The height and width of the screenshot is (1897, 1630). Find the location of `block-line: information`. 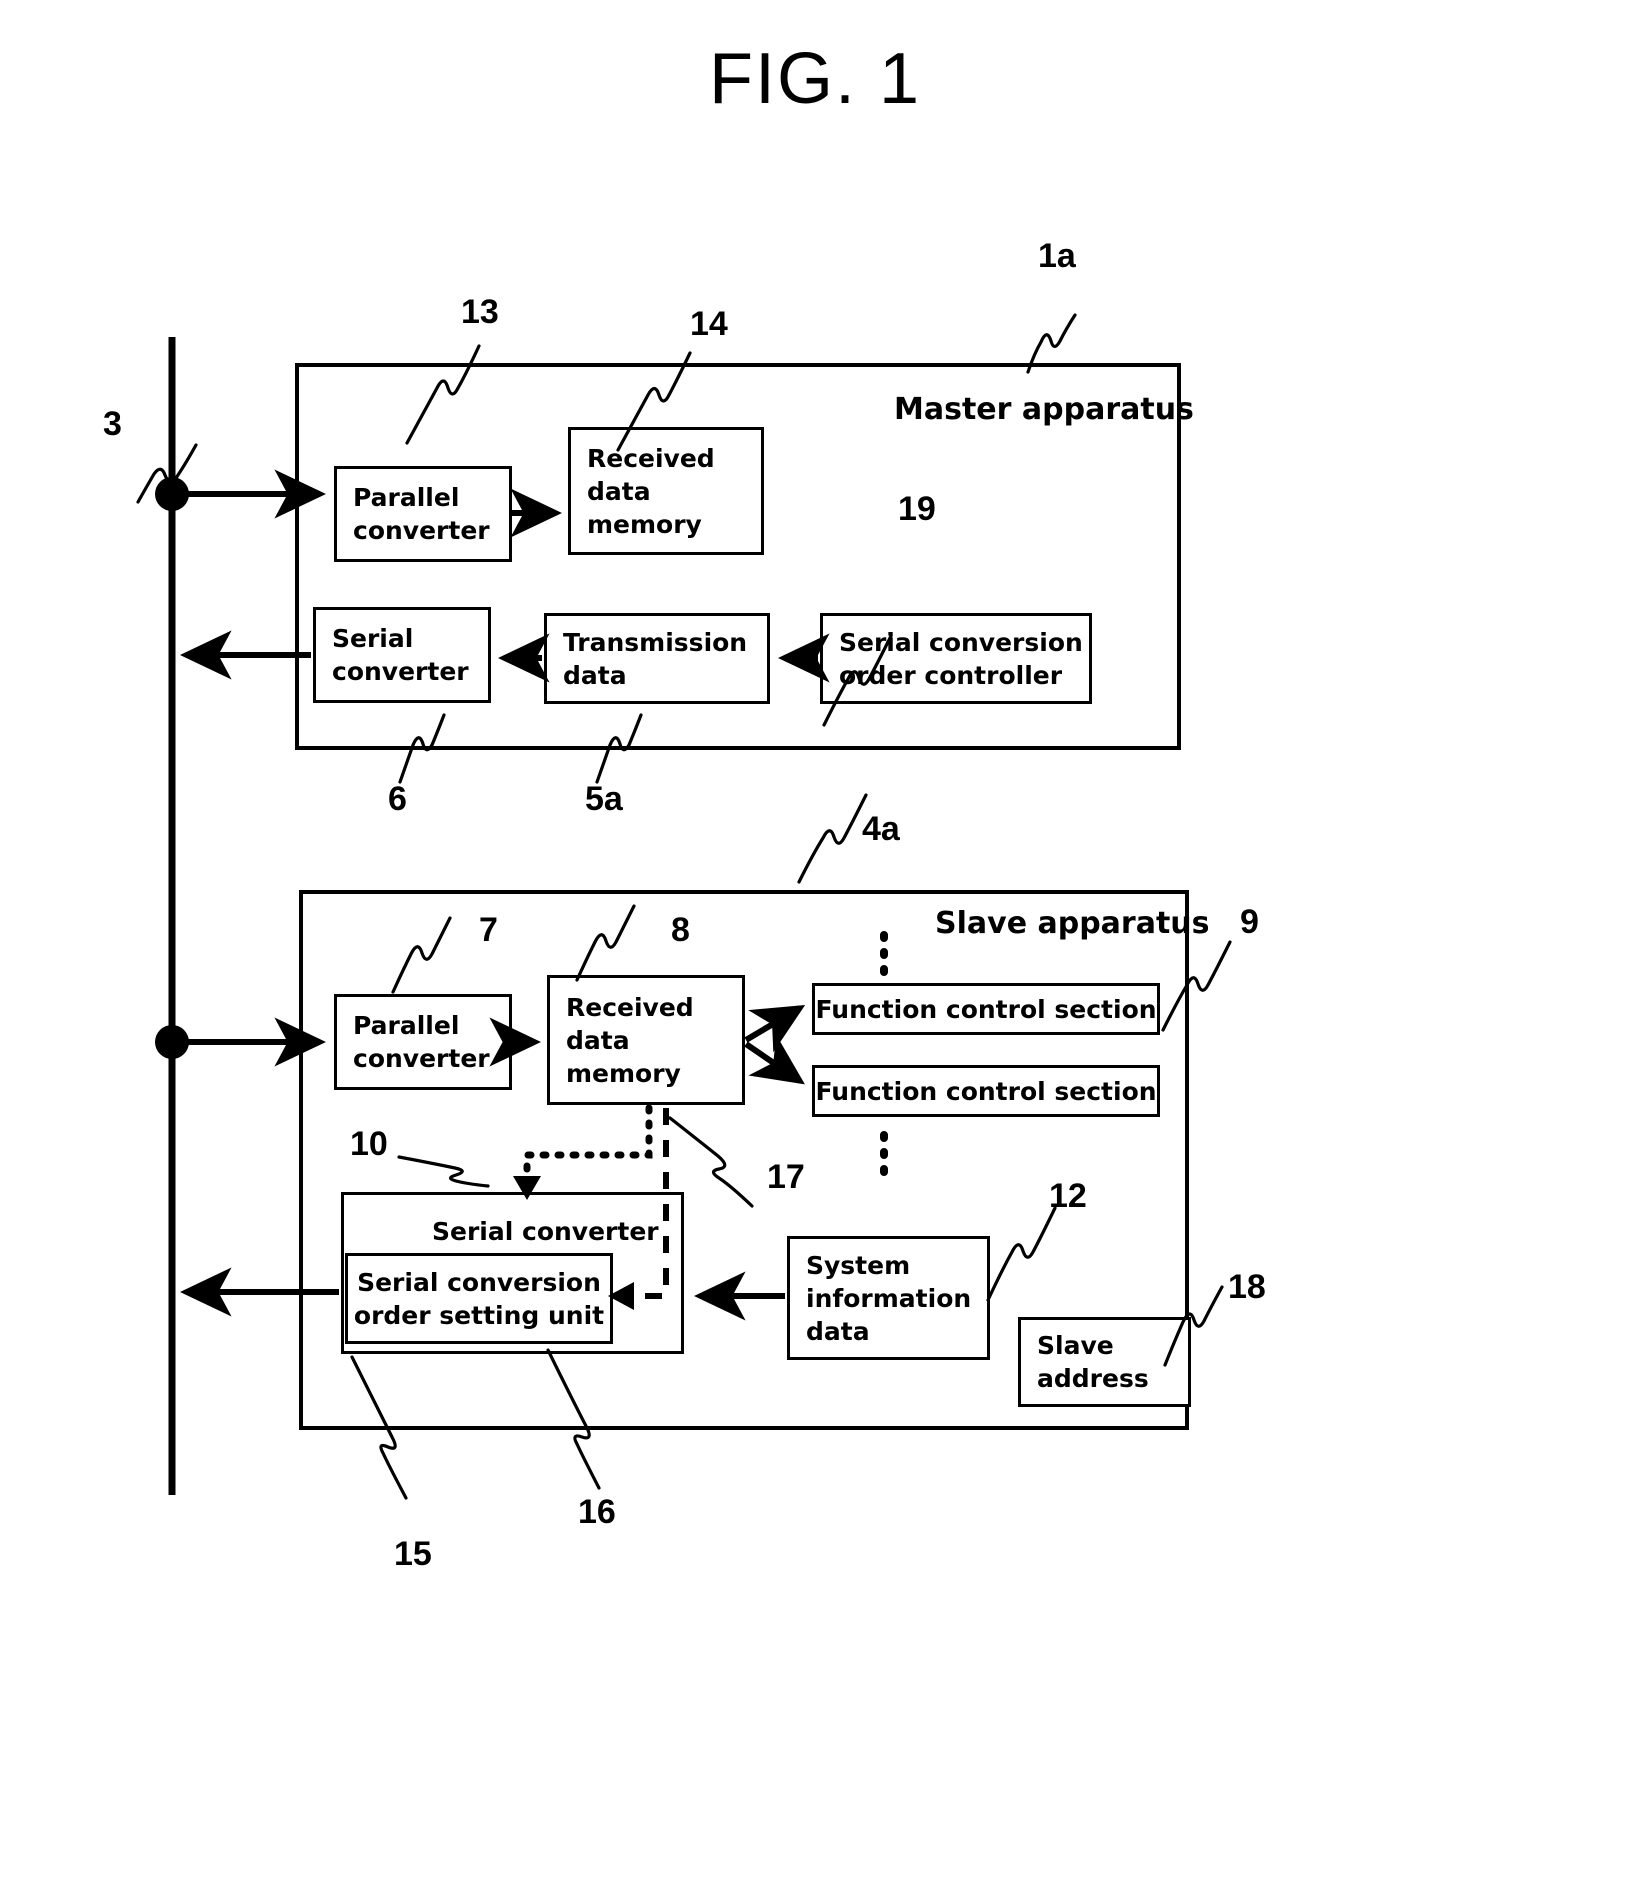

block-line: information is located at coordinates (889, 1298).